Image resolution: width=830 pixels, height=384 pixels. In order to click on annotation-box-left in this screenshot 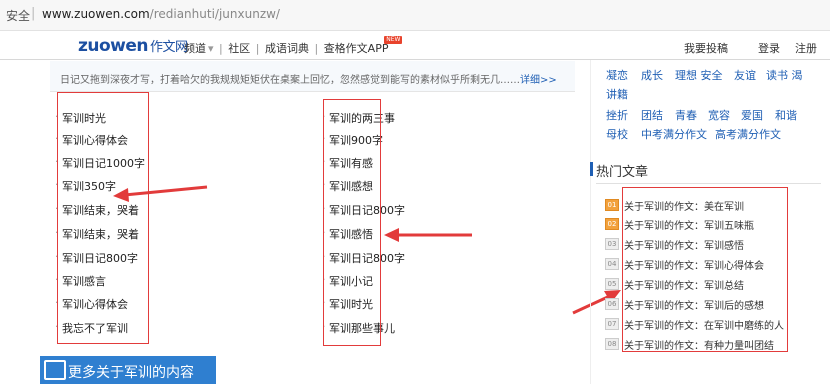, I will do `click(103, 218)`.